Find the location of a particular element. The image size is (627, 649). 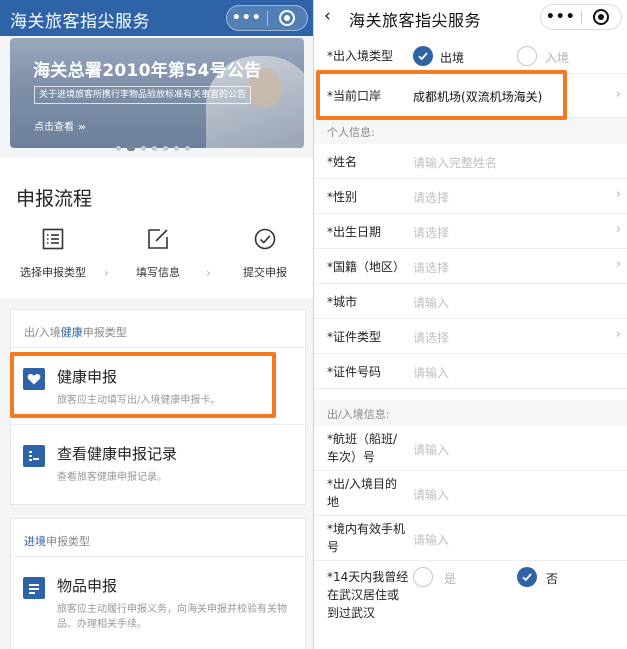

field-label: *出生日期 is located at coordinates (354, 232).